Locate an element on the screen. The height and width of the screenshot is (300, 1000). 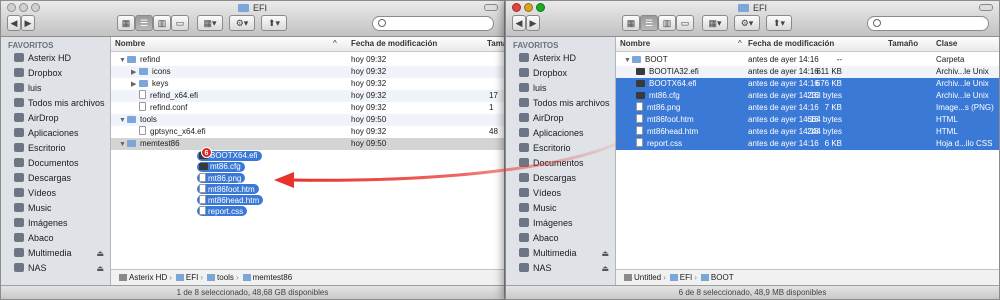
column-size: Tamaño is located at coordinates (903, 43).